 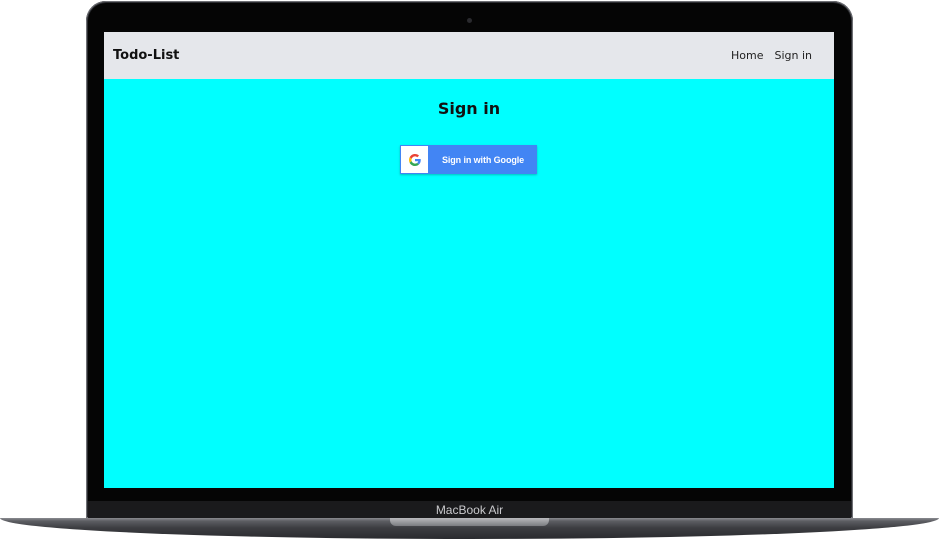 I want to click on nav-link-home: Home, so click(x=747, y=55).